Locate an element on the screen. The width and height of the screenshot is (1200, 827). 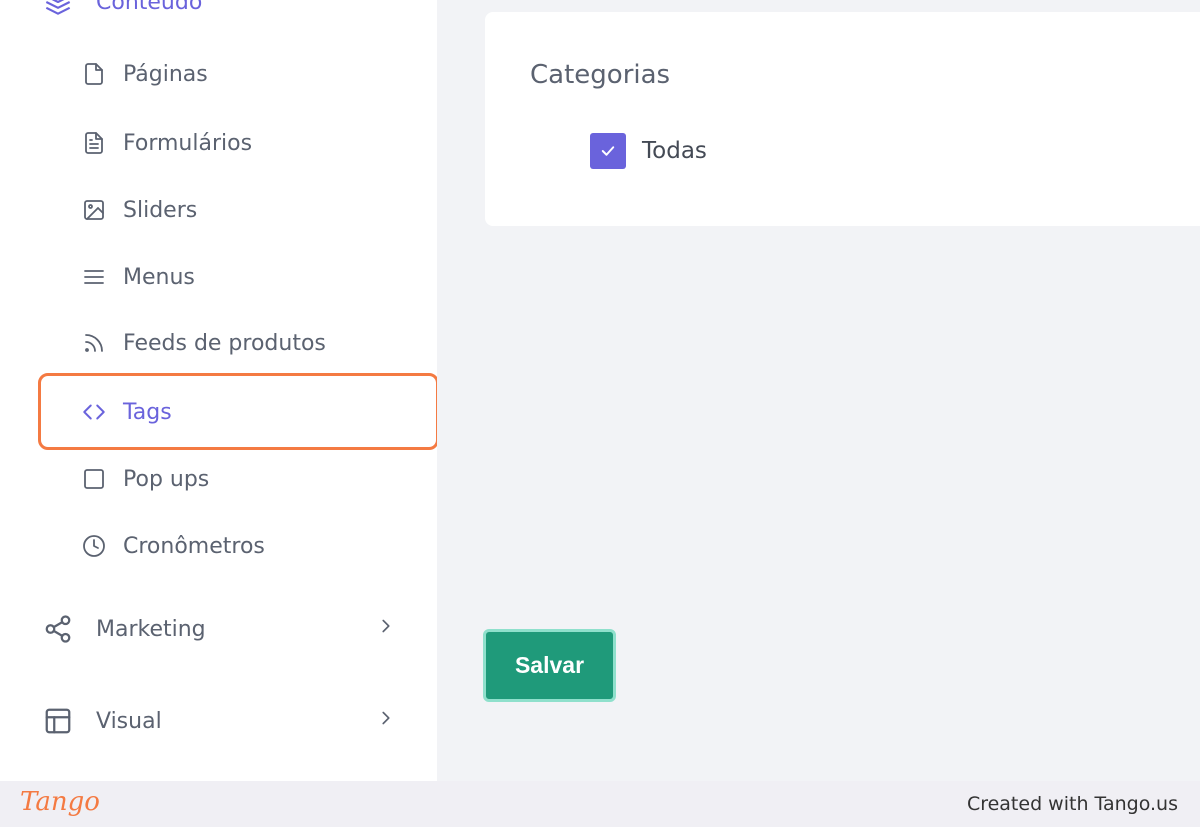
code-icon is located at coordinates (94, 412).